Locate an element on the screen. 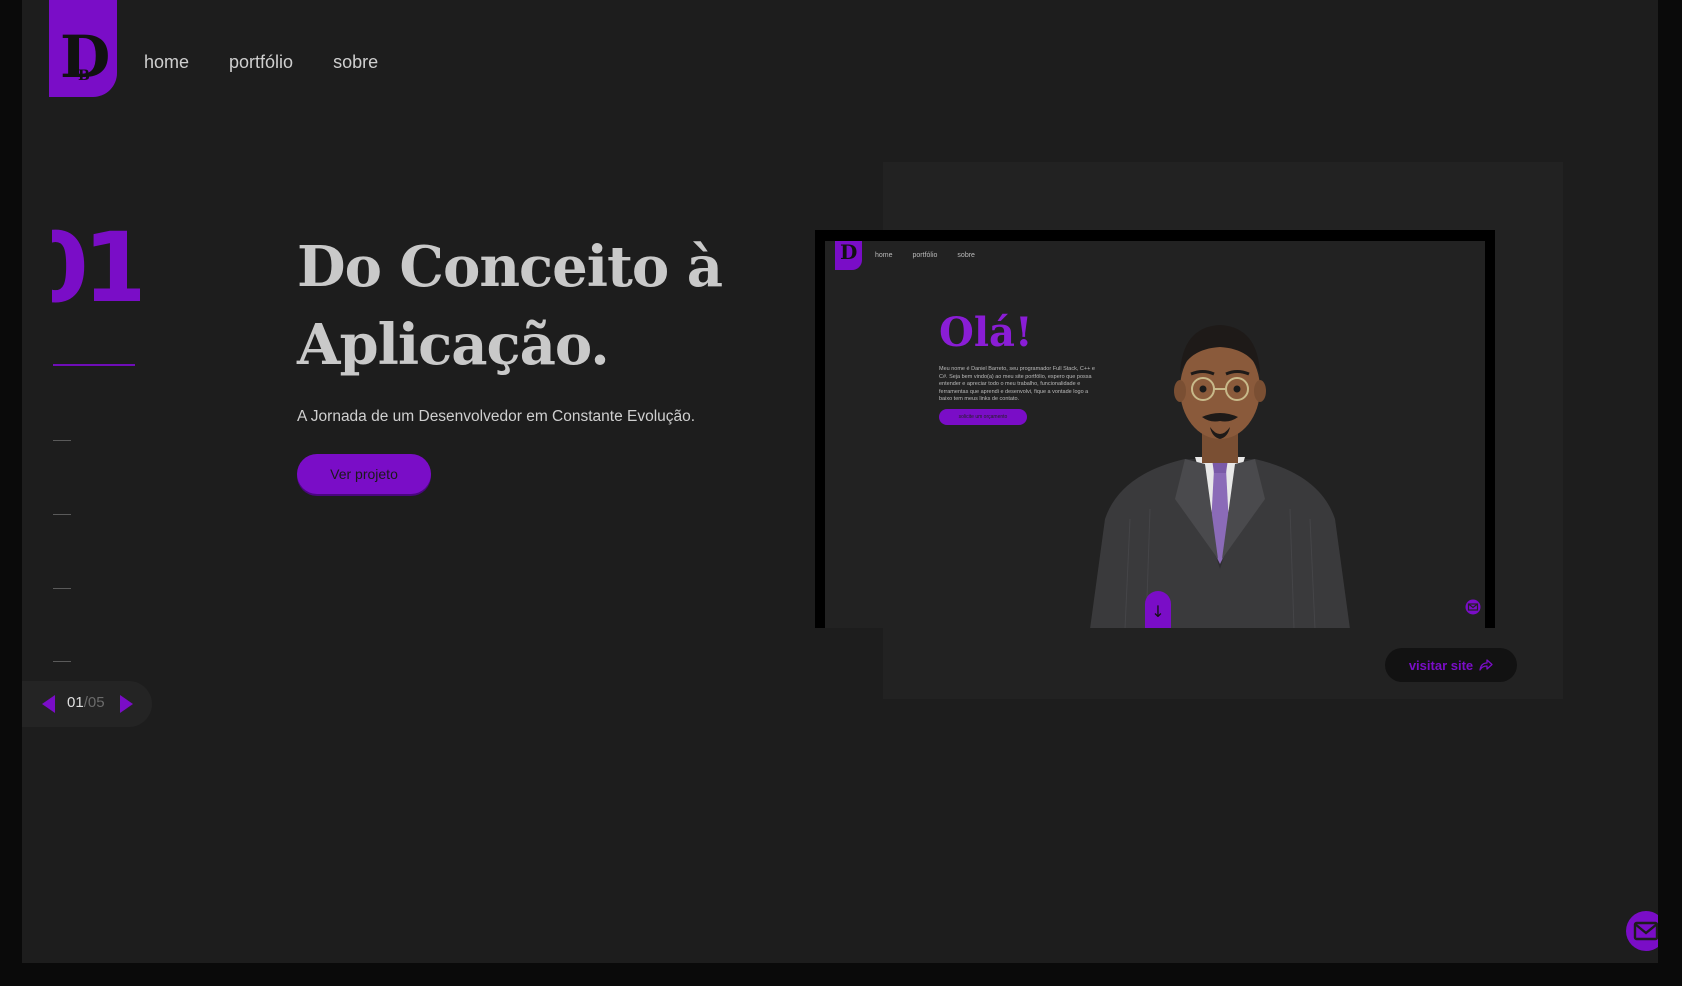 Image resolution: width=1682 pixels, height=986 pixels. preview-logo: D is located at coordinates (848, 255).